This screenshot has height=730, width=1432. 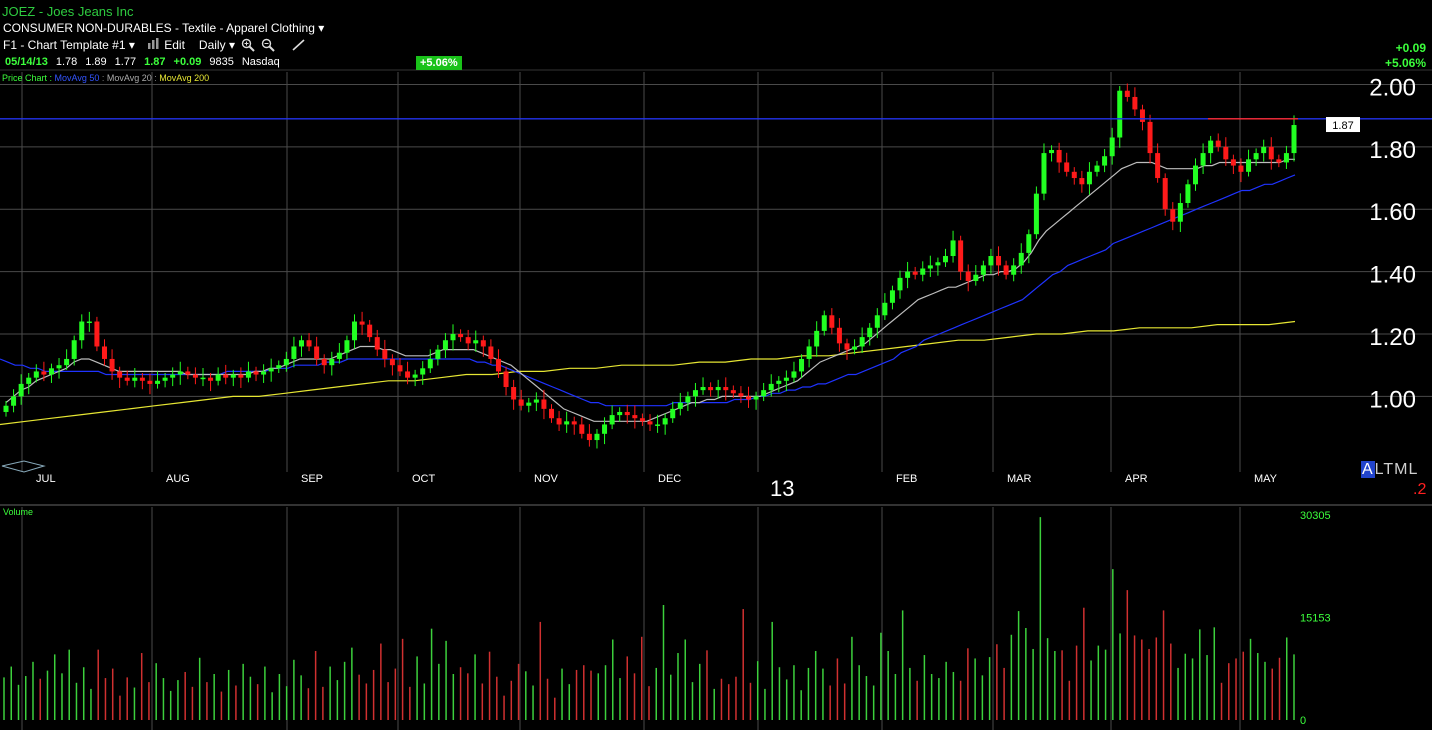 What do you see at coordinates (1368, 469) in the screenshot?
I see `altml-a: A` at bounding box center [1368, 469].